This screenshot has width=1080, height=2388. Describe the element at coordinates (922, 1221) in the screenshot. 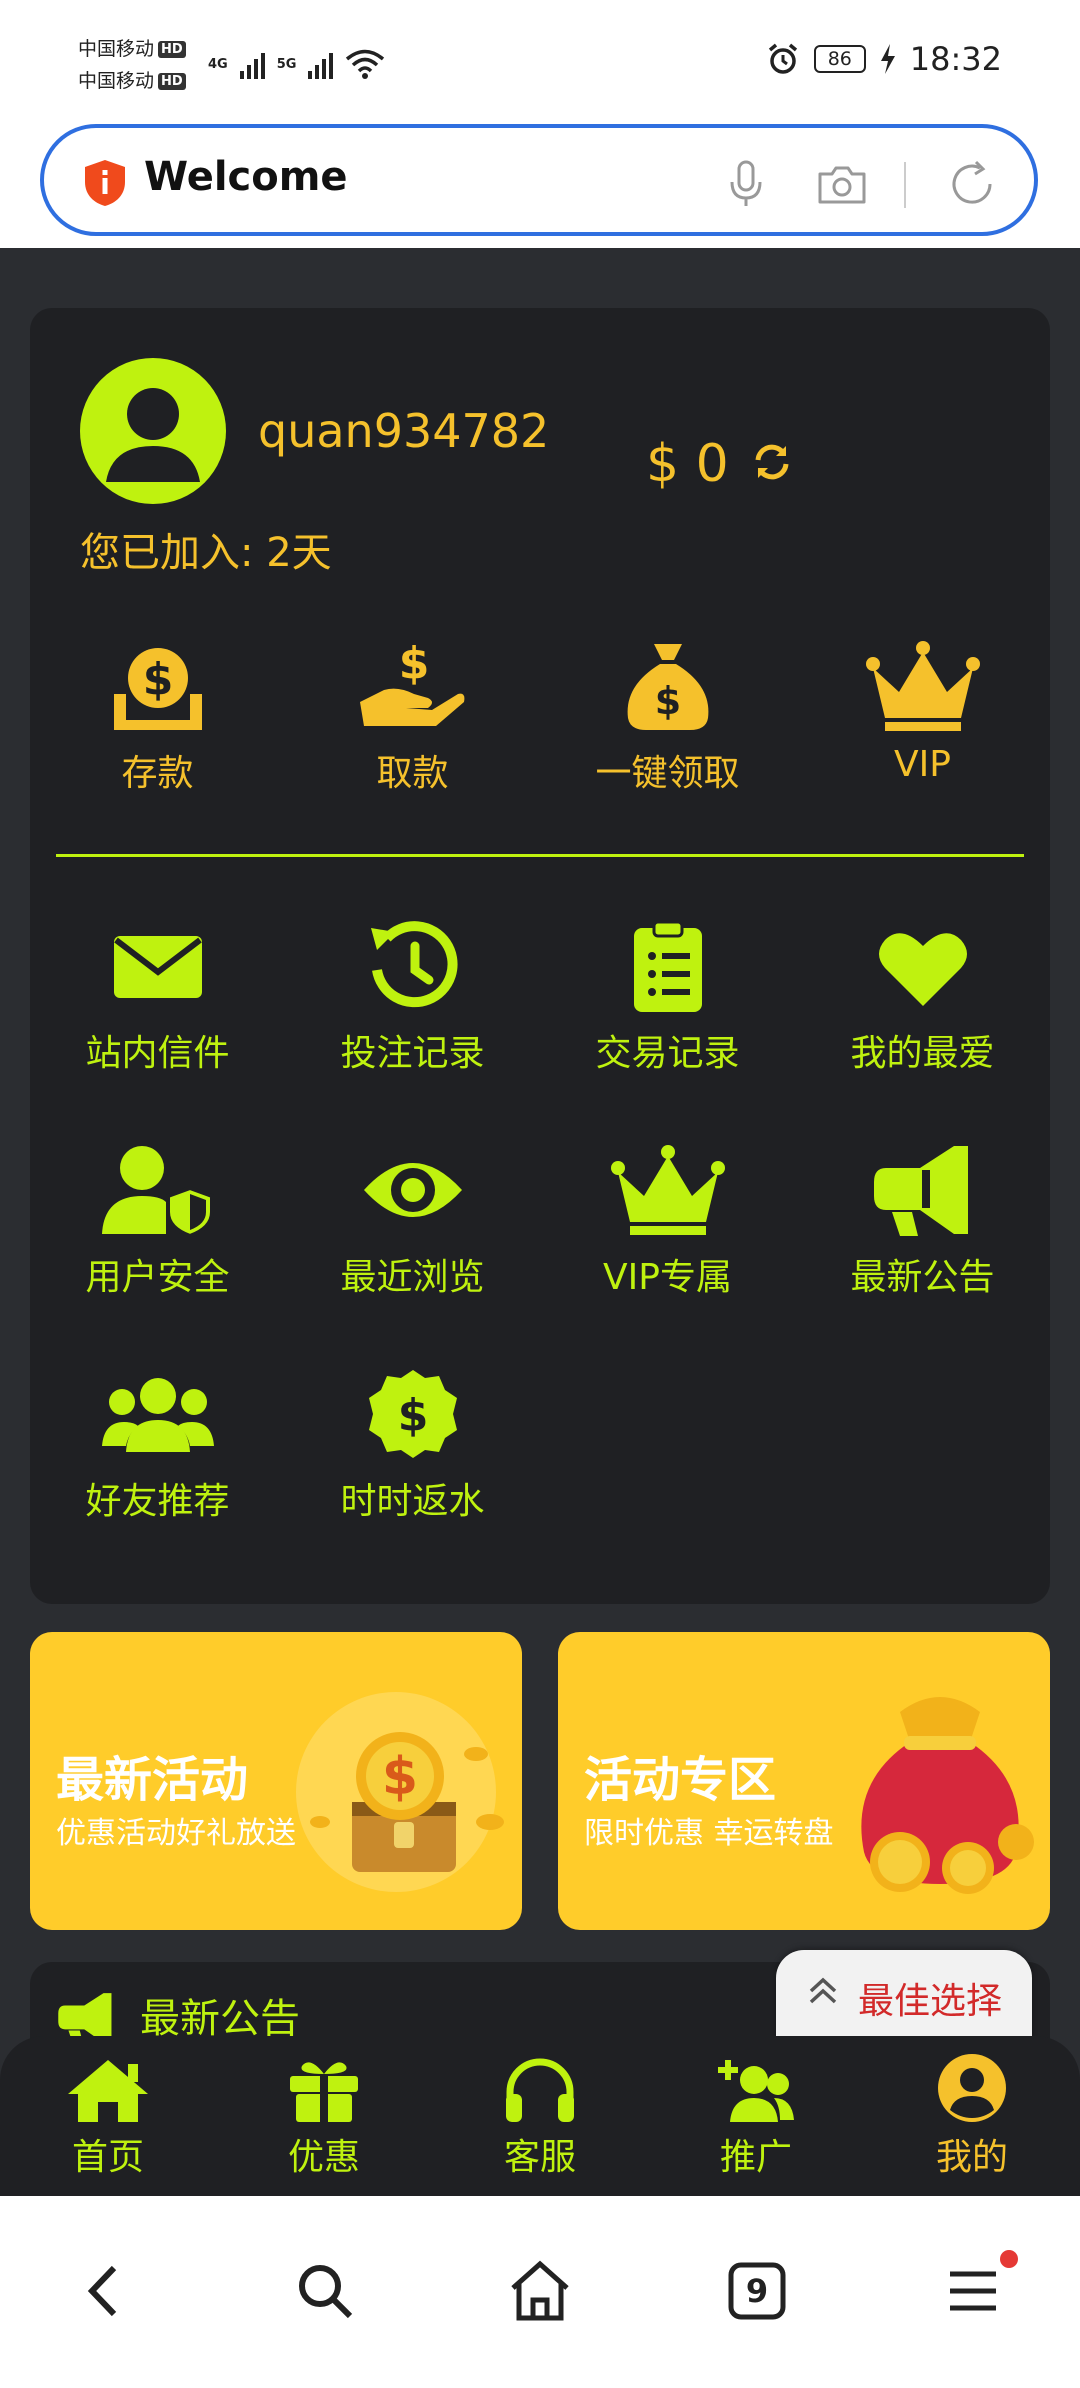

I see `menu-item-announcements: 最新公告` at that location.